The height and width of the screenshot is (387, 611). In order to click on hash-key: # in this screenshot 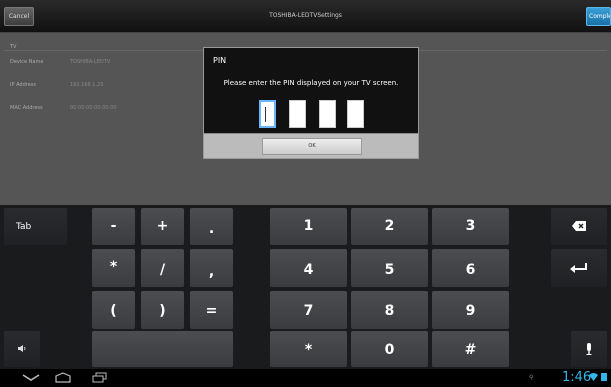, I will do `click(470, 349)`.